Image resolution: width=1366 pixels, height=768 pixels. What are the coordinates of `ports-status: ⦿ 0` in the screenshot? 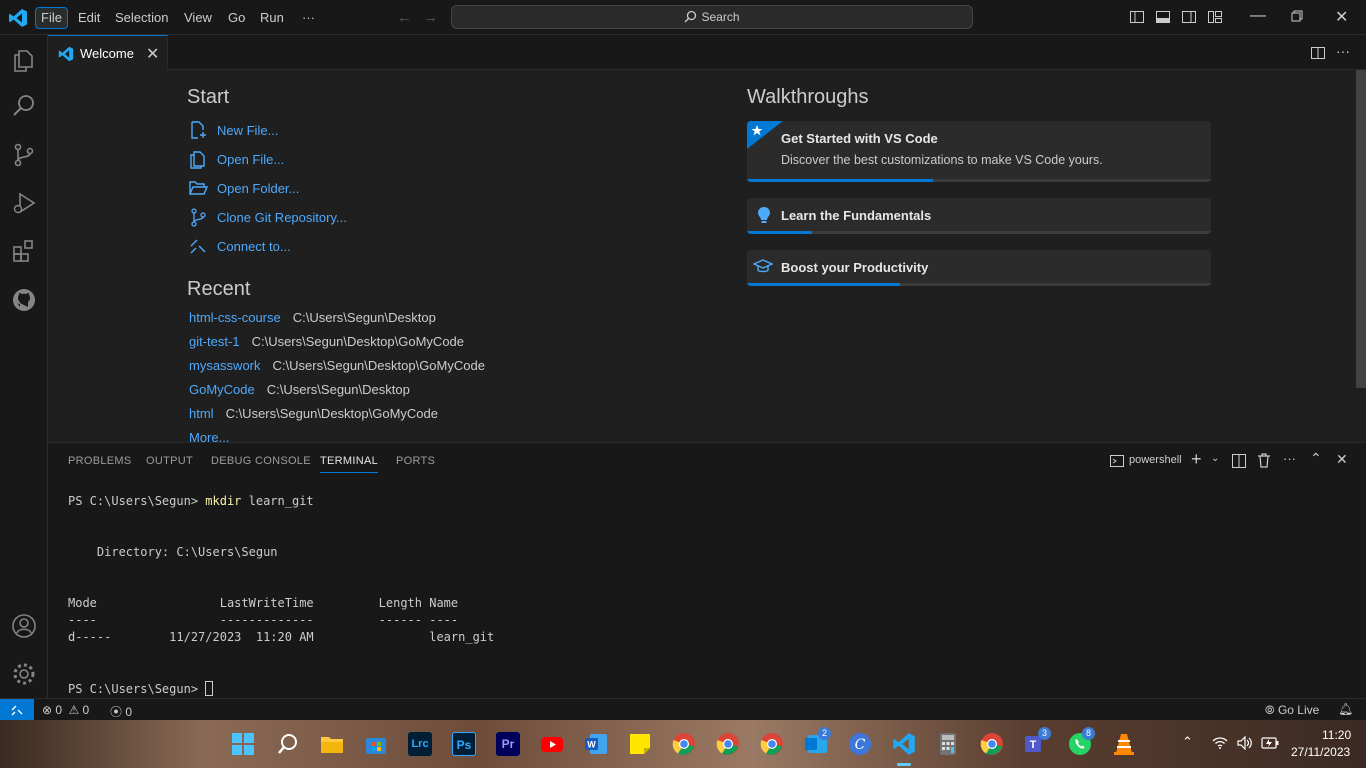 It's located at (121, 711).